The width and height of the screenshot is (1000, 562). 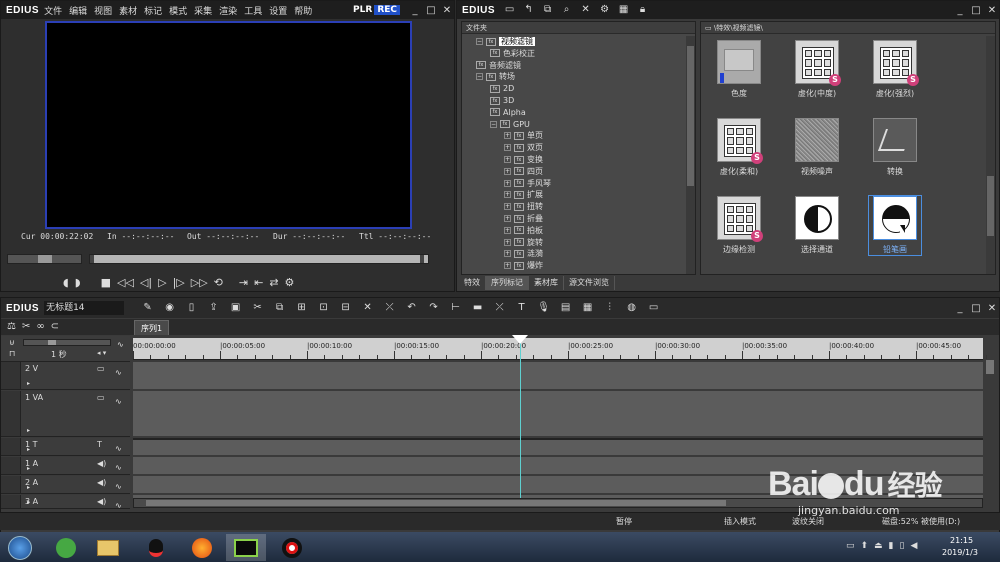 I want to click on multicam-icon: ▦, so click(x=587, y=308).